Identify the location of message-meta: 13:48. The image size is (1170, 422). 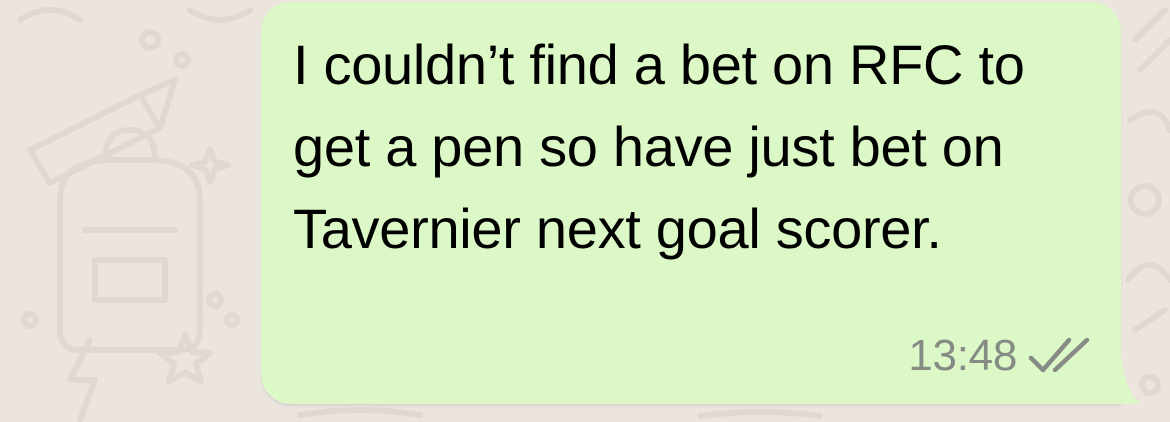
(1000, 356).